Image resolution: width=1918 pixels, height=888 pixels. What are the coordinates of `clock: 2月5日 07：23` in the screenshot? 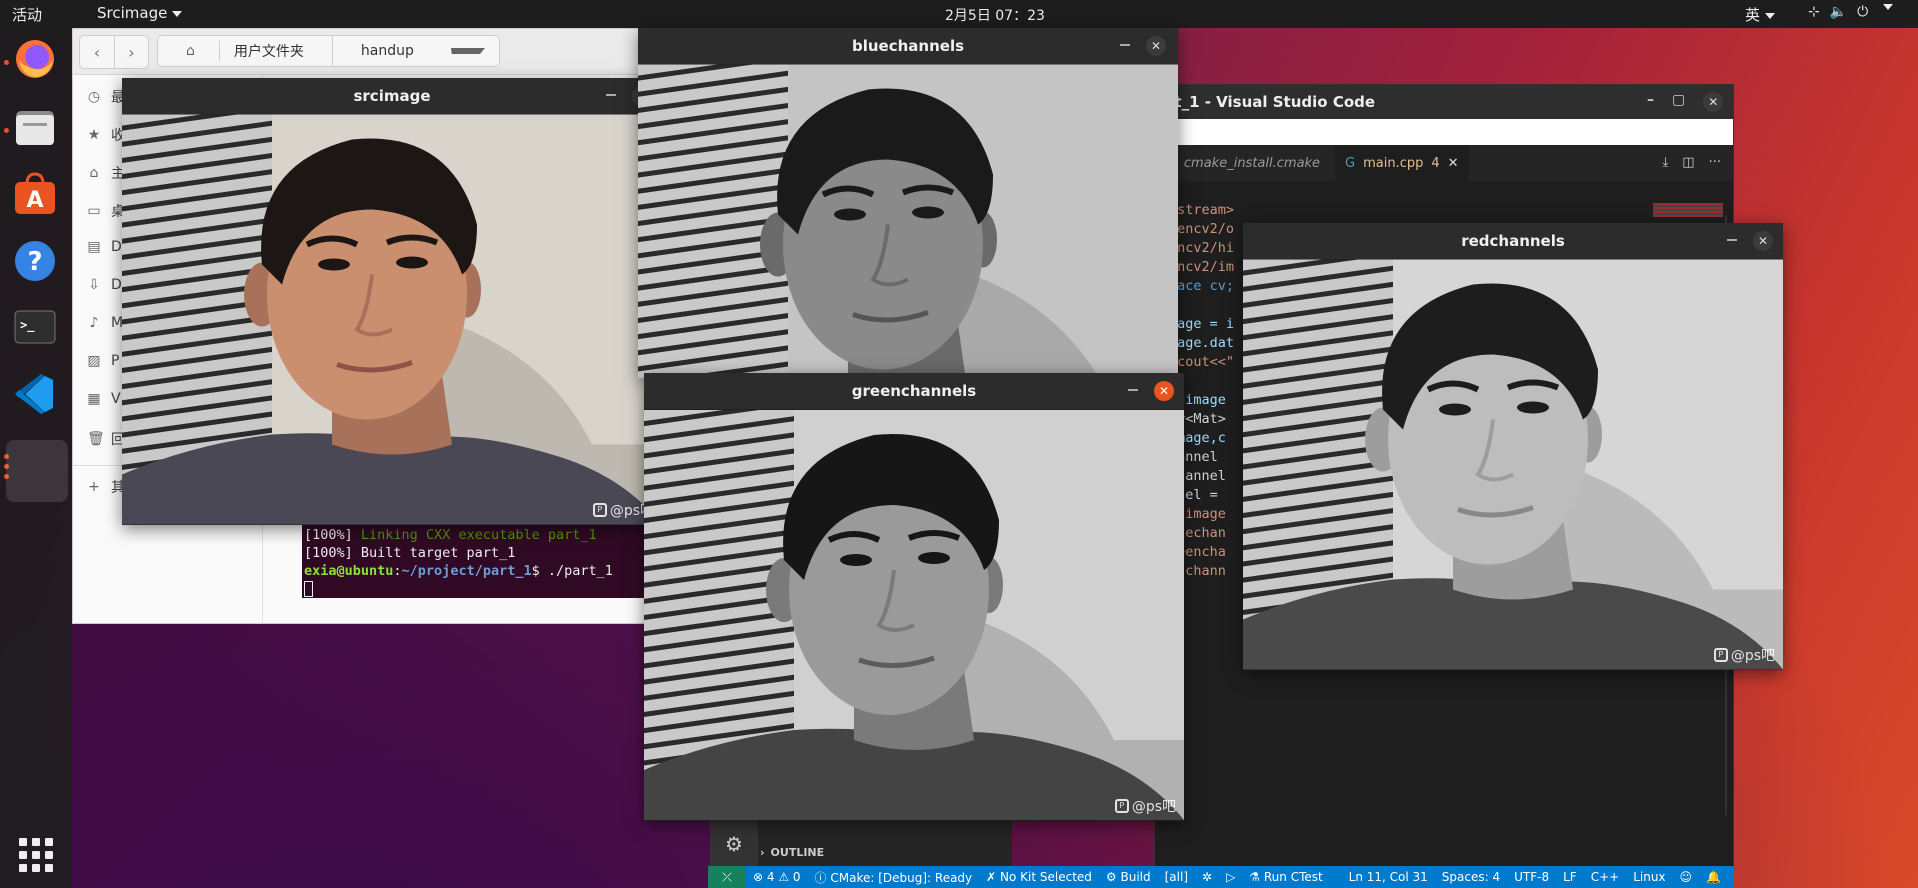 It's located at (995, 15).